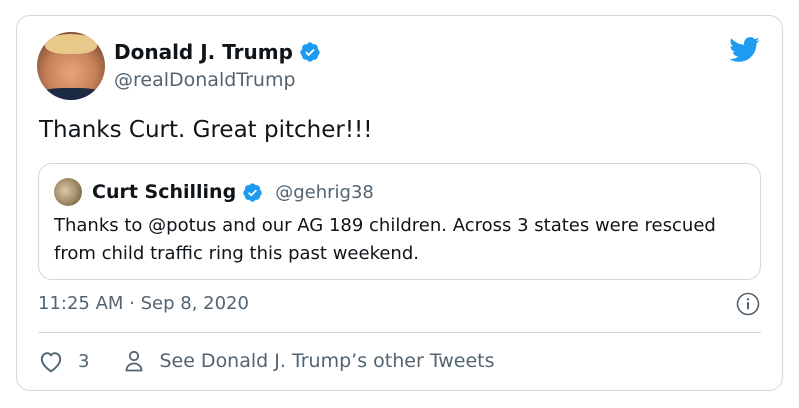  What do you see at coordinates (71, 44) in the screenshot?
I see `avatar-hair` at bounding box center [71, 44].